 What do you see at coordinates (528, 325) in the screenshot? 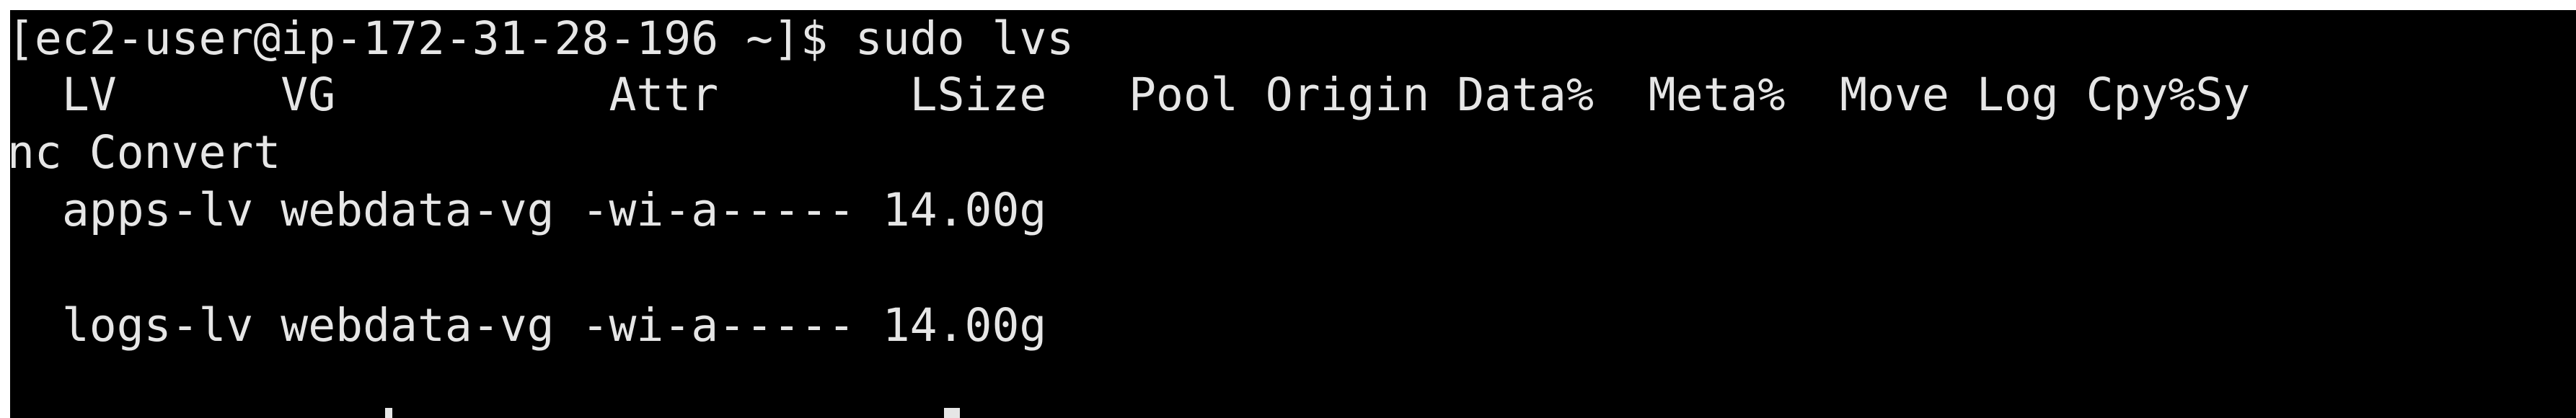
I see `lvs-row-logs-lv: logs-lv webdata-vg -wi-a----- 14.00g` at bounding box center [528, 325].